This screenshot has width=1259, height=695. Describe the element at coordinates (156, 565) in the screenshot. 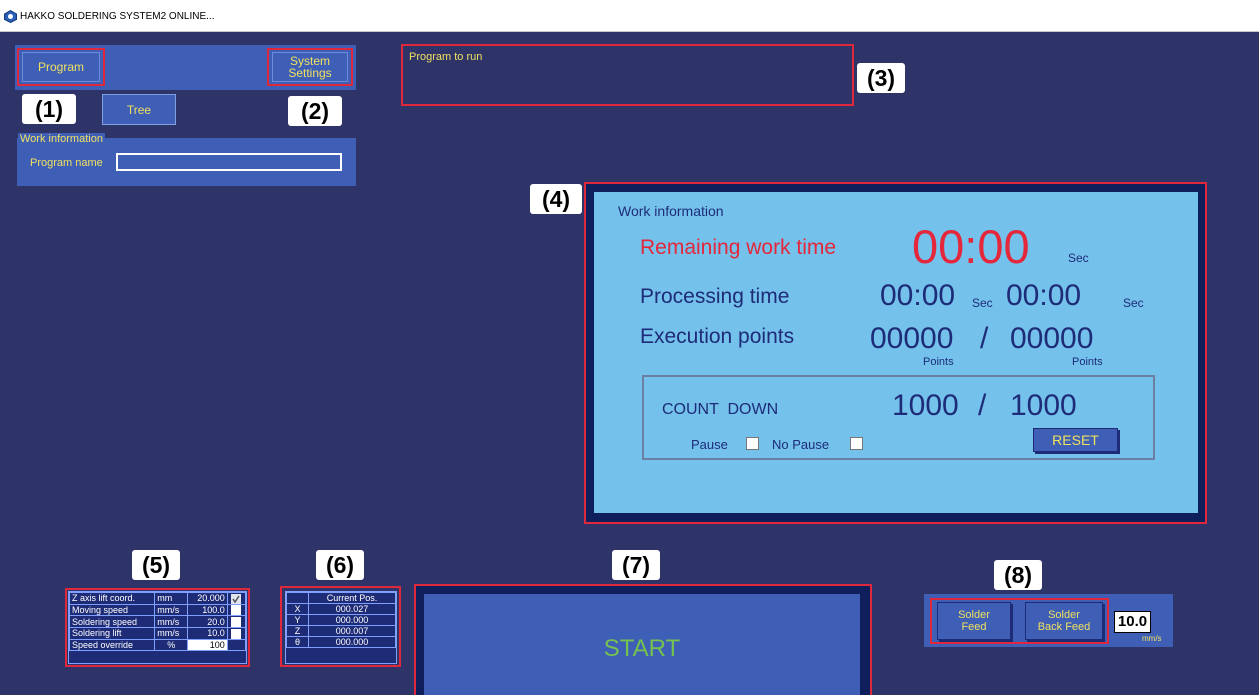

I see `callout-5: (5)` at that location.